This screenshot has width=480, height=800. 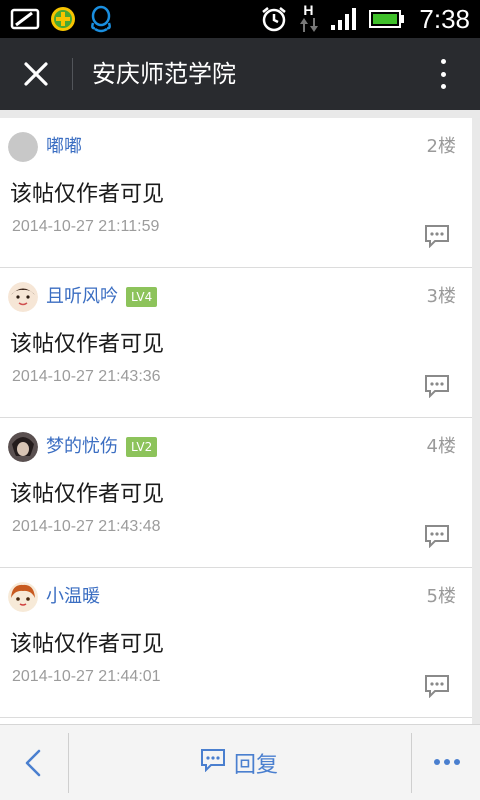 What do you see at coordinates (82, 447) in the screenshot?
I see `username: 梦的忧伤` at bounding box center [82, 447].